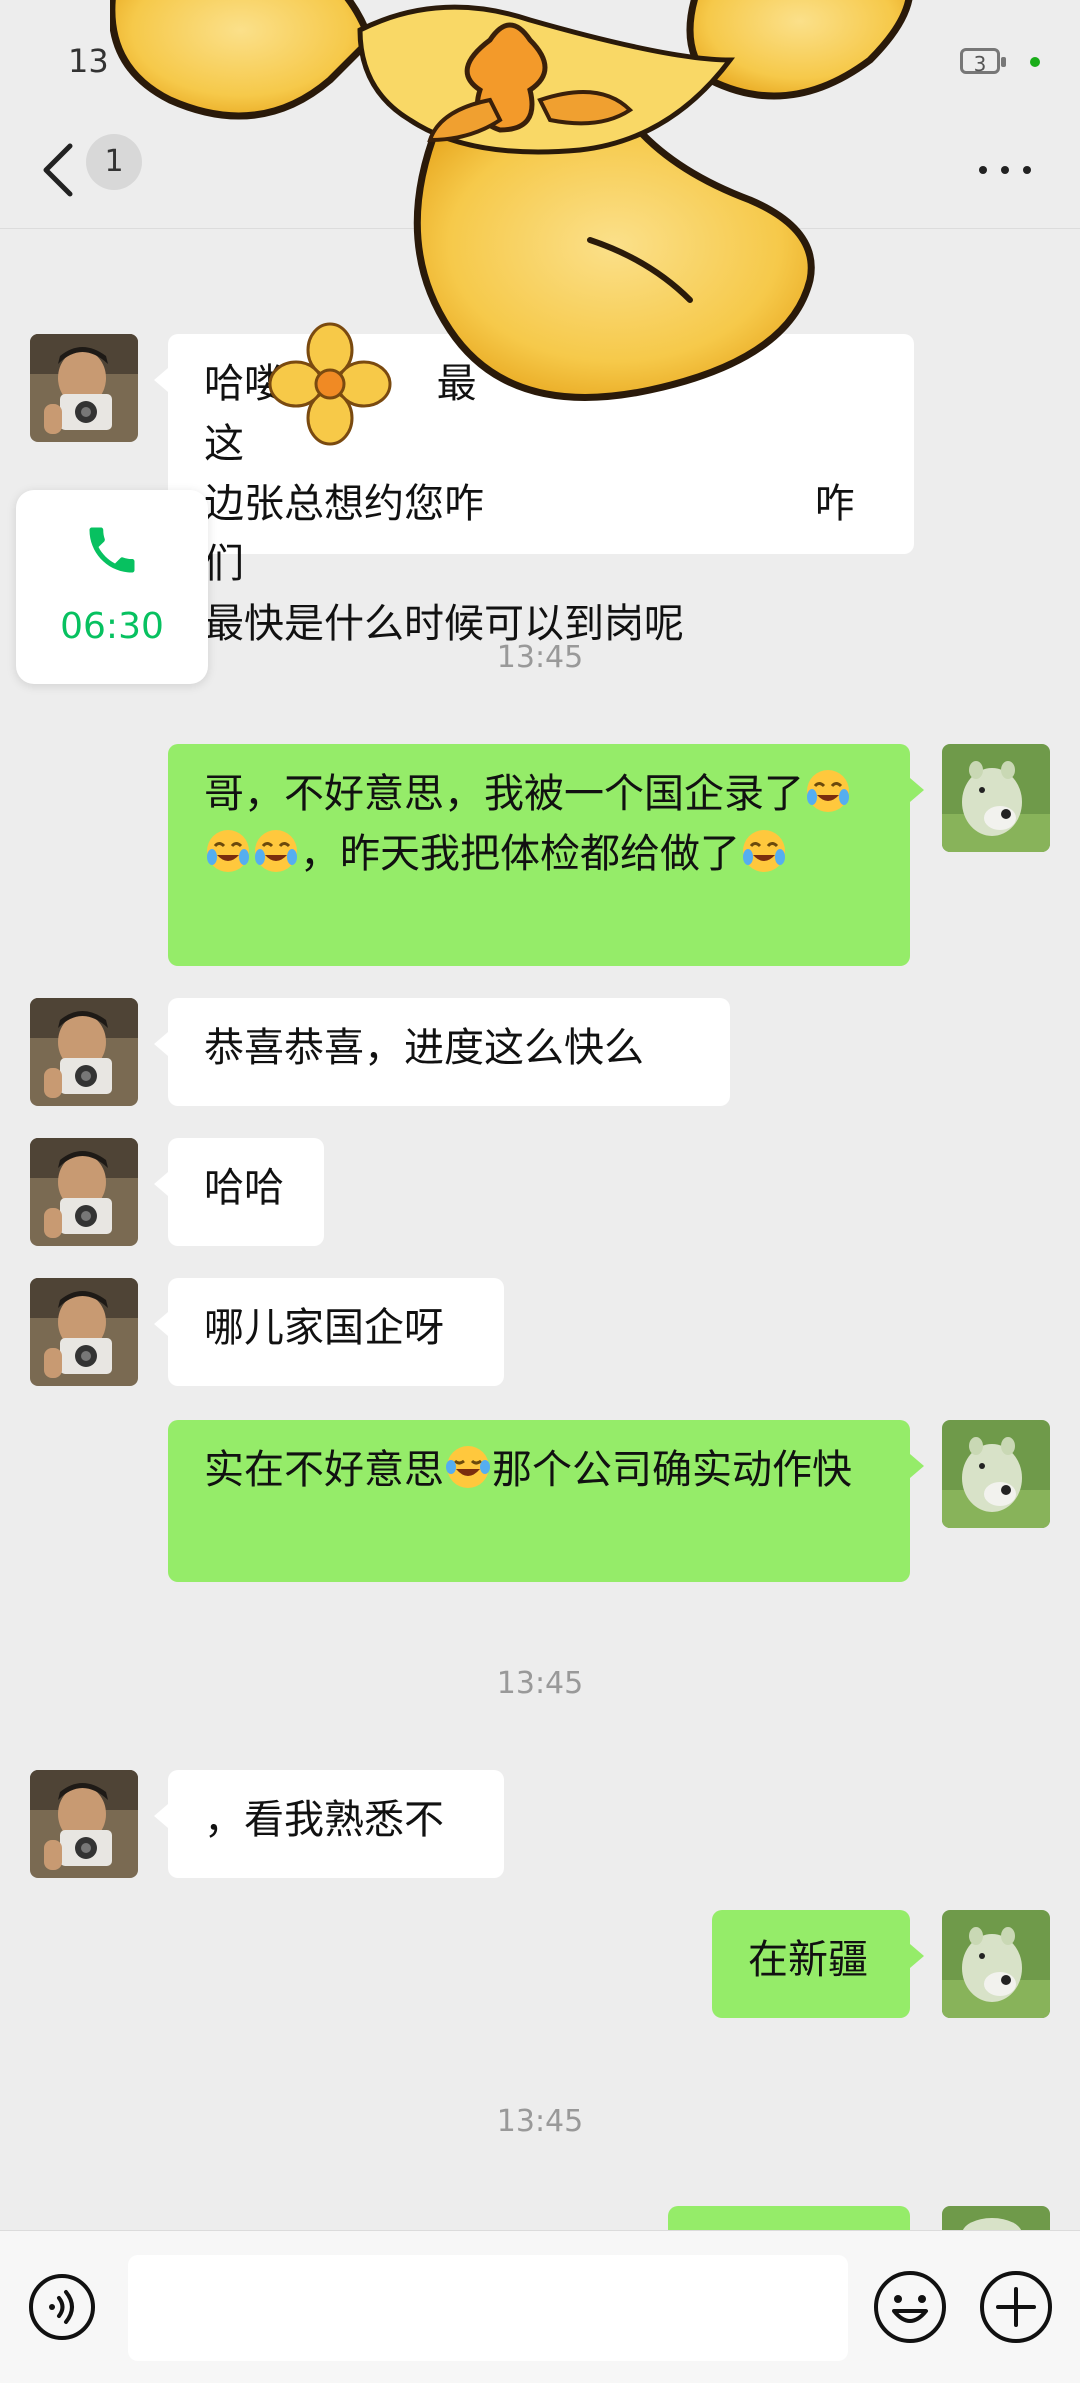  Describe the element at coordinates (546, 1501) in the screenshot. I see `message-bubble: 实在不好意思 那个公司确实动作快` at that location.